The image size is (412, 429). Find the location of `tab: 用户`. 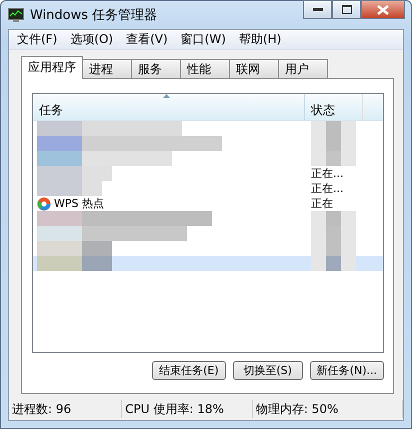

tab: 用户 is located at coordinates (303, 68).